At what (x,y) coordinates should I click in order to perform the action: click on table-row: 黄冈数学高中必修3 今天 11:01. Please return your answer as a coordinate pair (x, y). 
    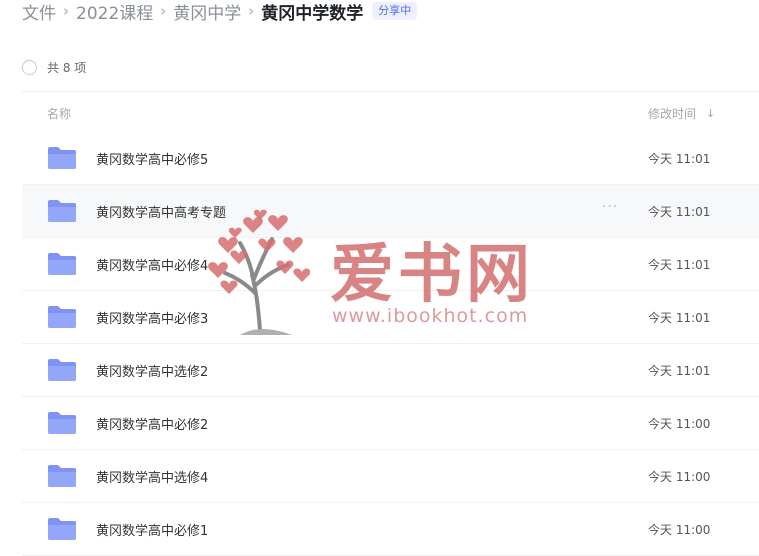
    Looking at the image, I should click on (390, 317).